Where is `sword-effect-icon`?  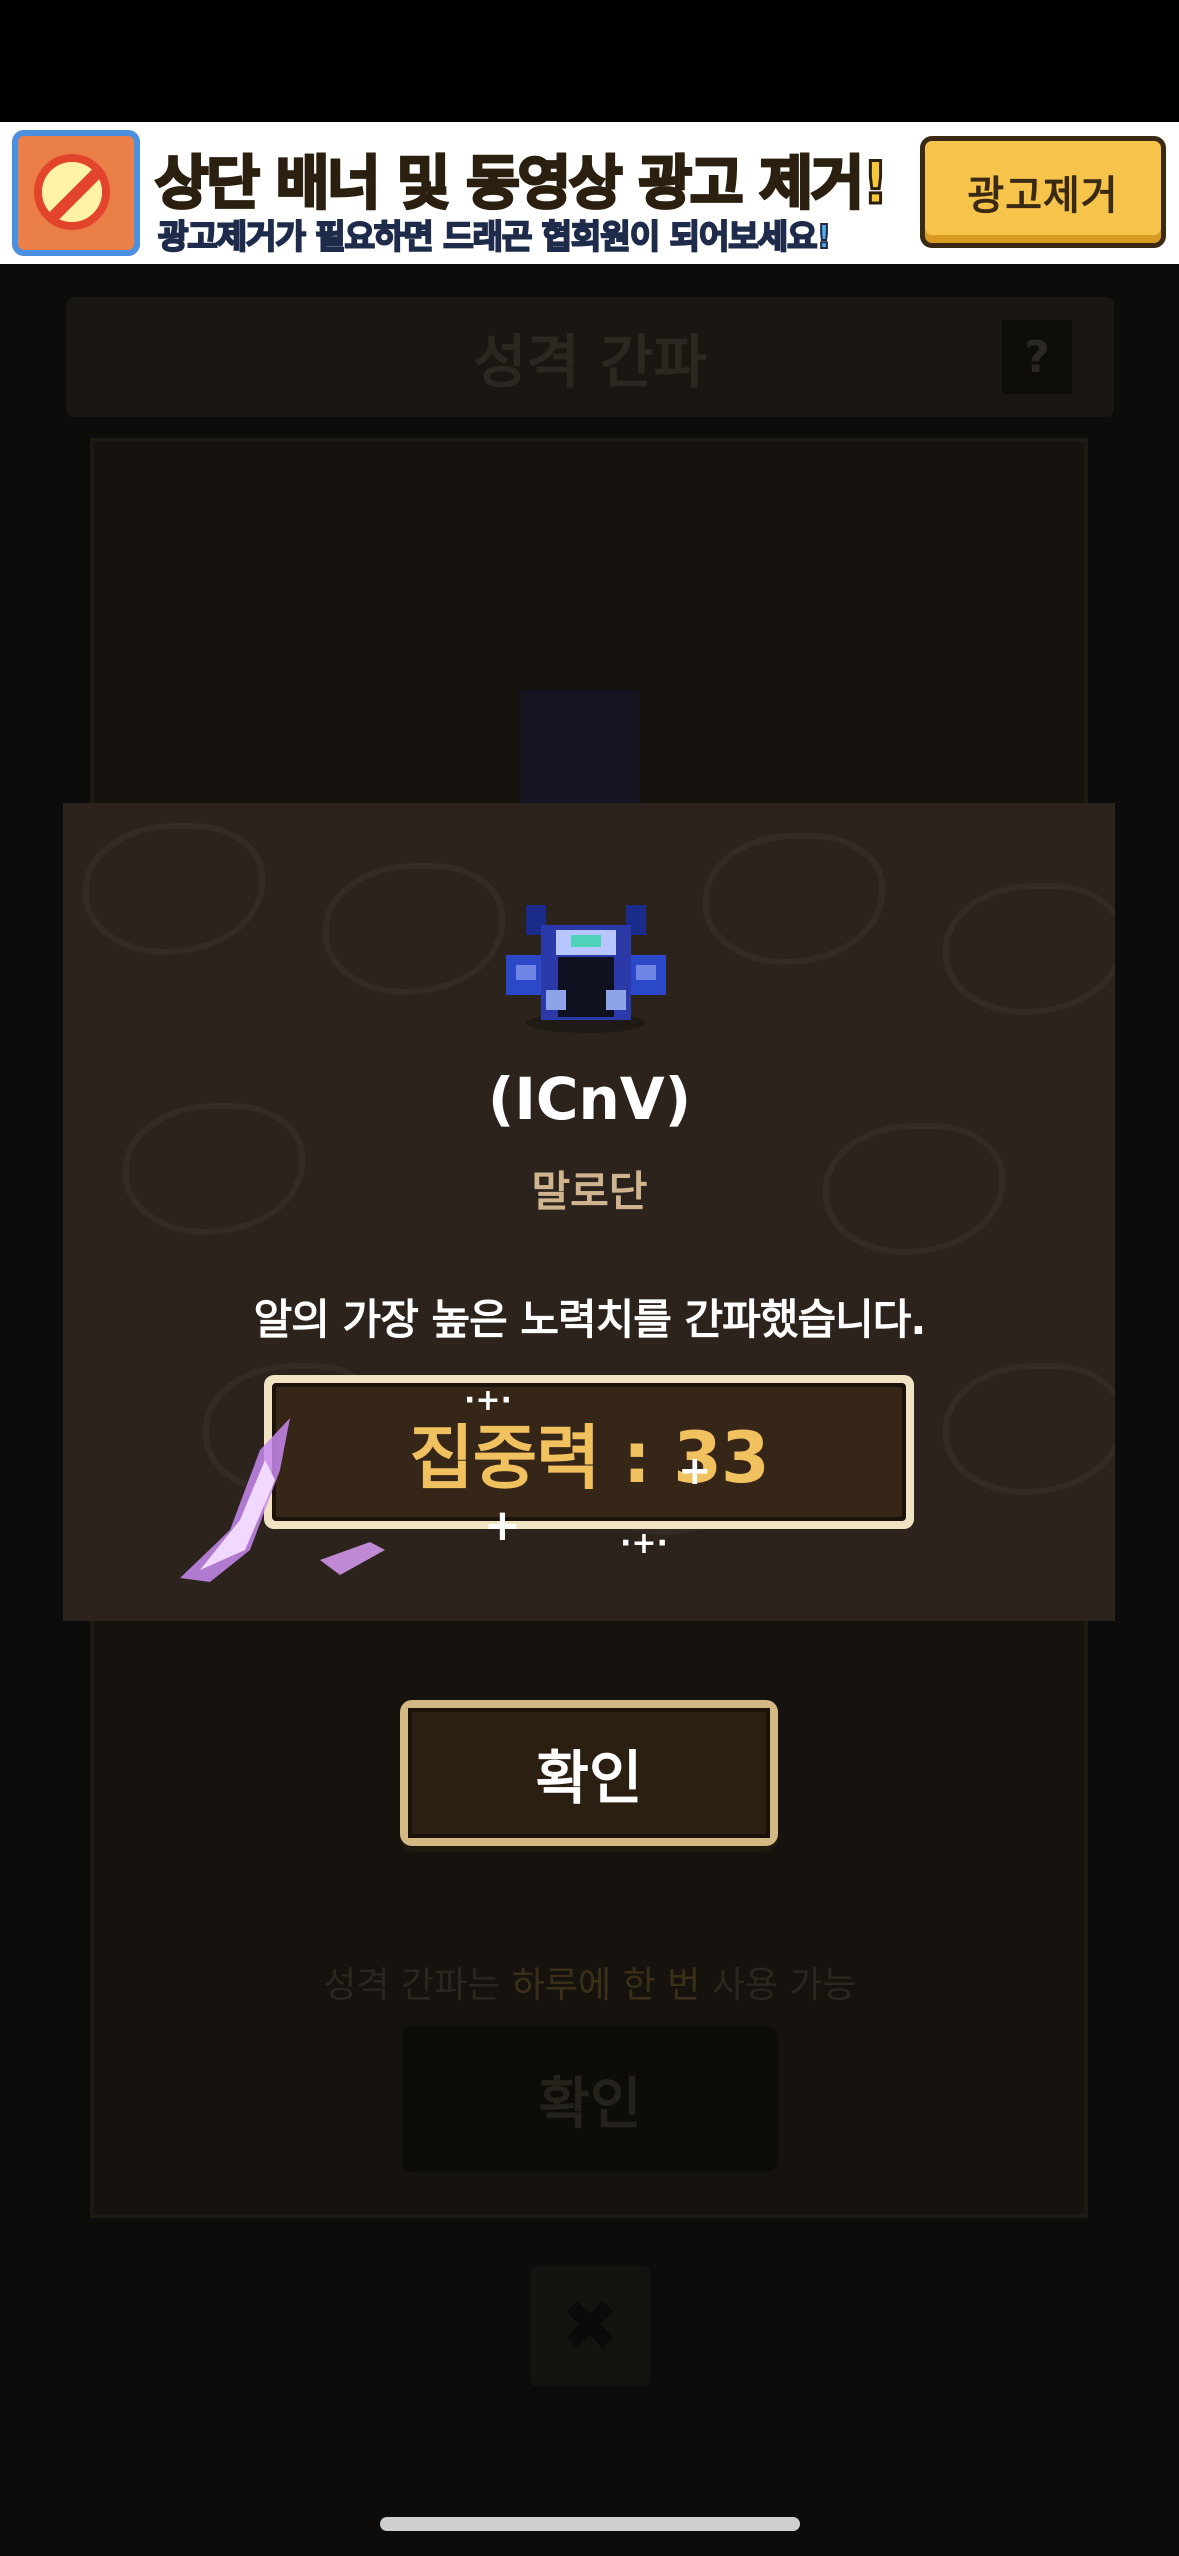 sword-effect-icon is located at coordinates (282, 1500).